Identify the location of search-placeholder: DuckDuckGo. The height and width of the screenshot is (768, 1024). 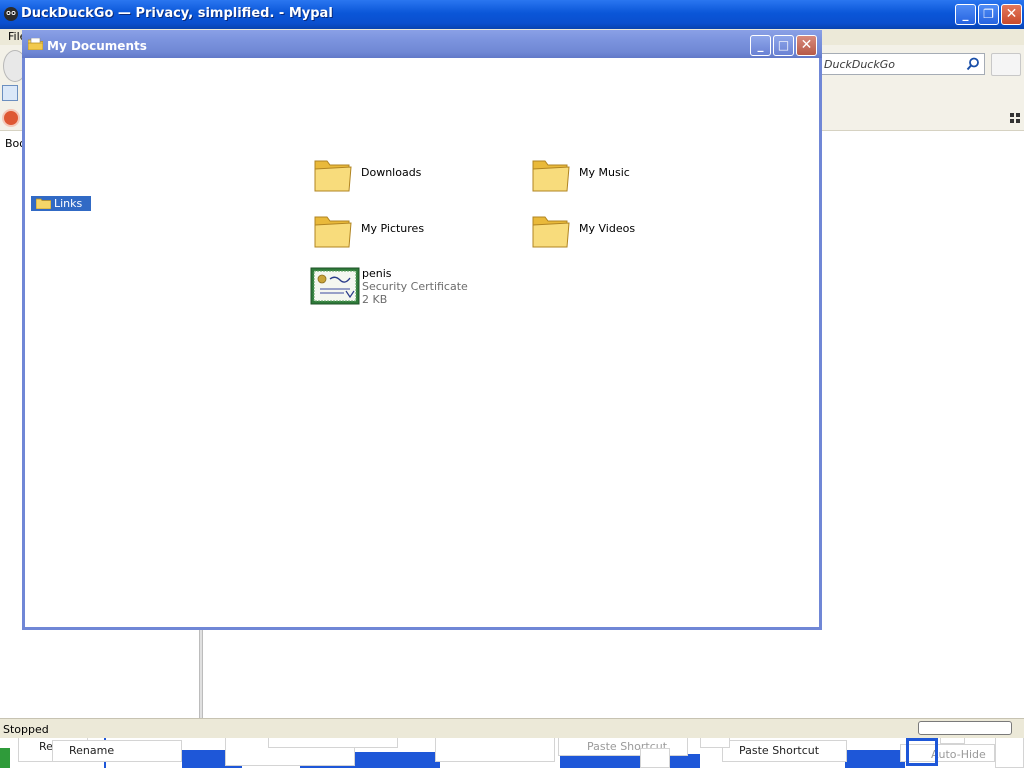
(859, 64).